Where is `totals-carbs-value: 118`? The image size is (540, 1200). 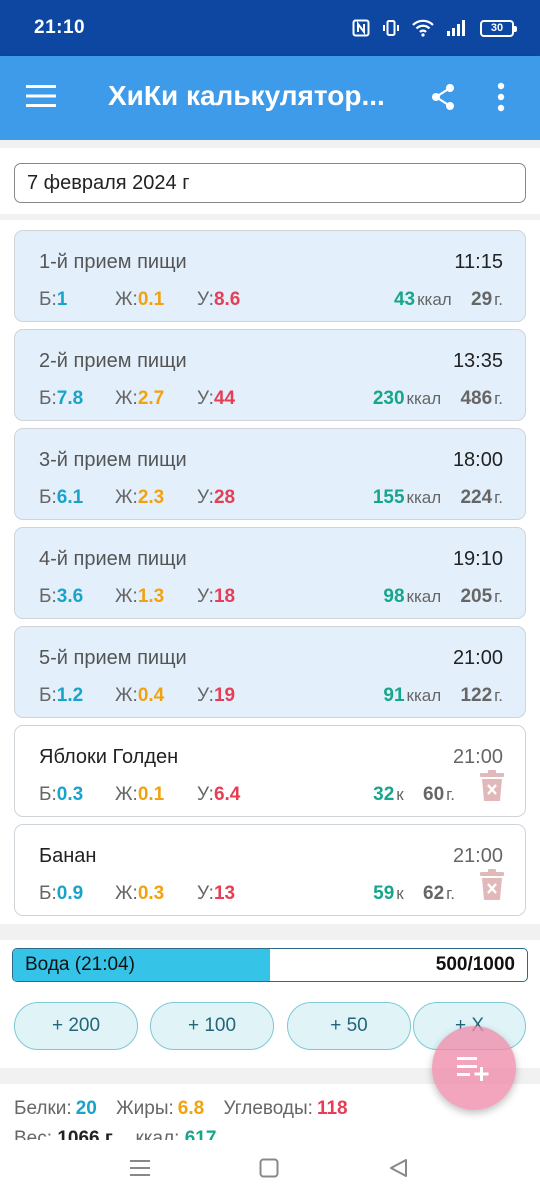
totals-carbs-value: 118 is located at coordinates (332, 1108).